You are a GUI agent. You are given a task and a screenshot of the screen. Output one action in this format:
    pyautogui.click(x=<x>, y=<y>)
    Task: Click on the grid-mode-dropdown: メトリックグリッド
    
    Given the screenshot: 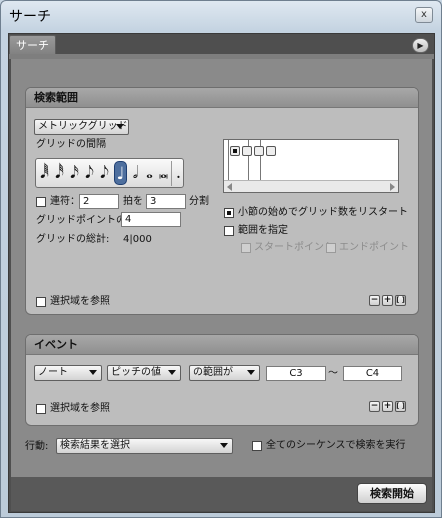 What is the action you would take?
    pyautogui.click(x=81, y=127)
    